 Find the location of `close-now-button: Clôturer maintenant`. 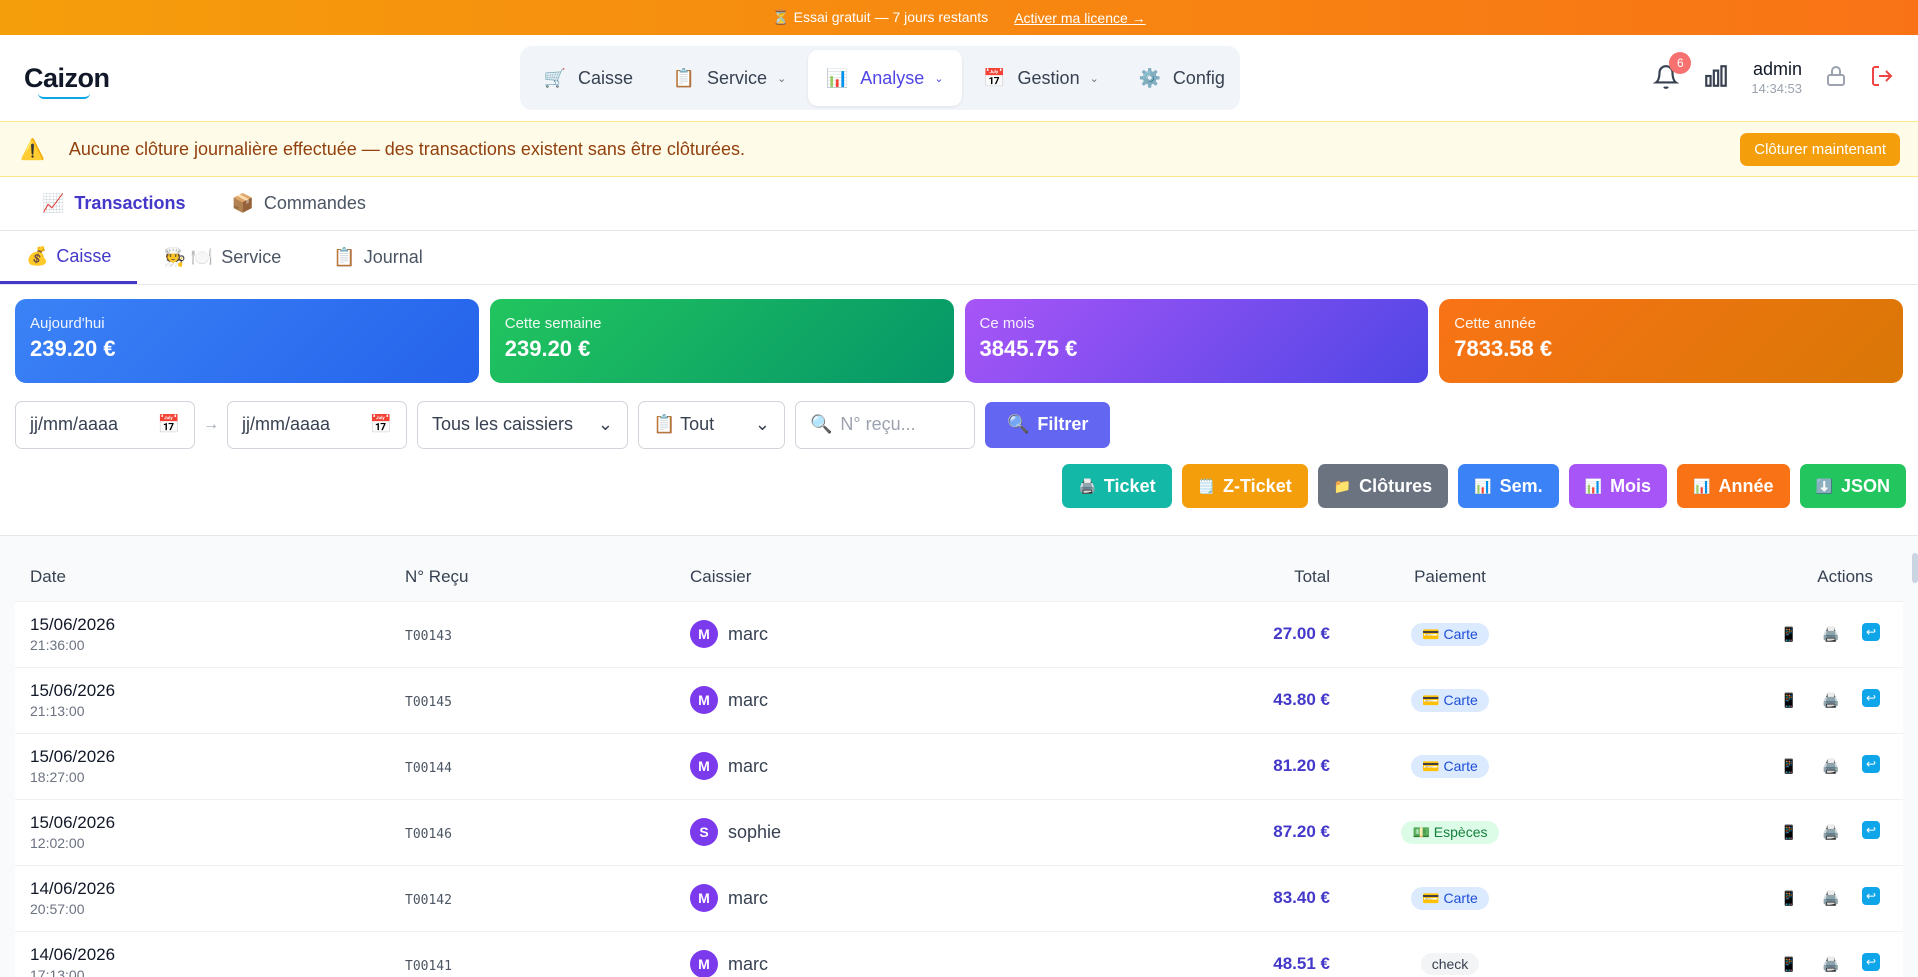

close-now-button: Clôturer maintenant is located at coordinates (1820, 149).